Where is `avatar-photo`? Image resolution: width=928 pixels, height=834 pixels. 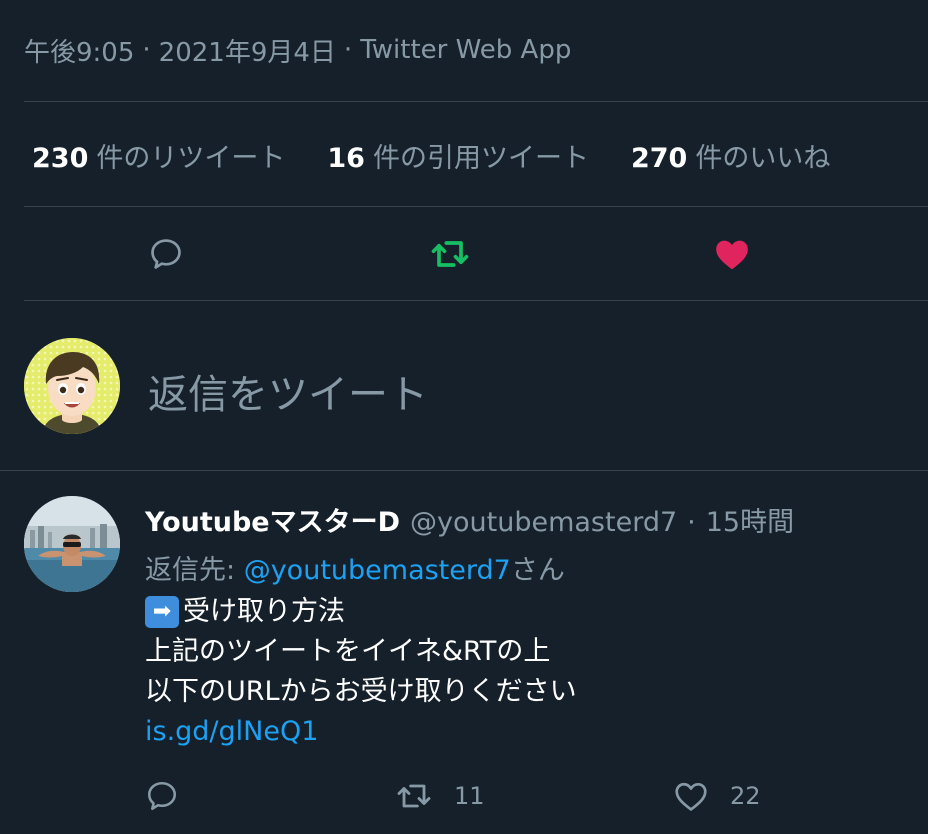
avatar-photo is located at coordinates (72, 544).